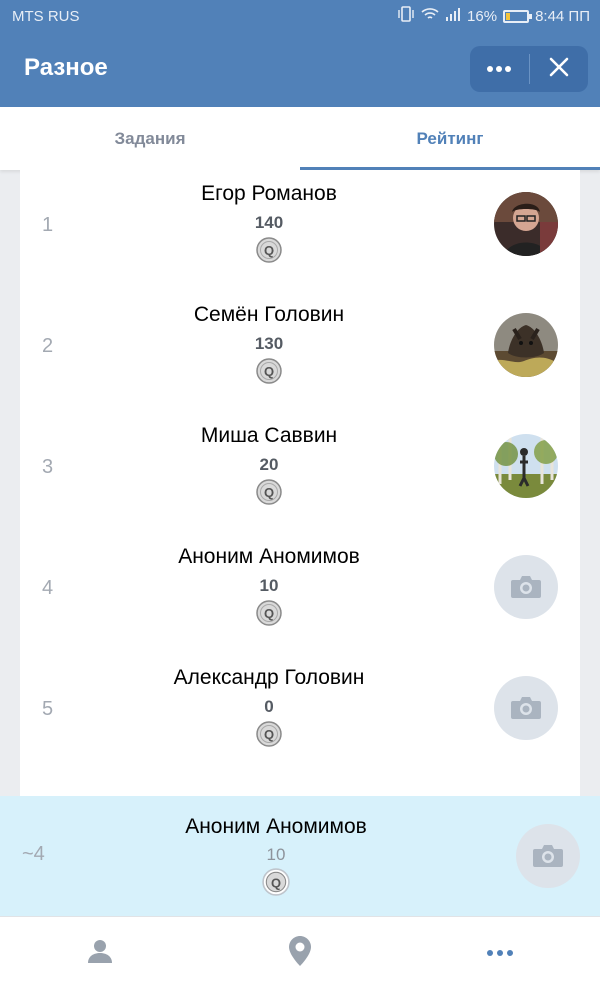 This screenshot has width=600, height=989. I want to click on user-name: Александр Головин, so click(269, 677).